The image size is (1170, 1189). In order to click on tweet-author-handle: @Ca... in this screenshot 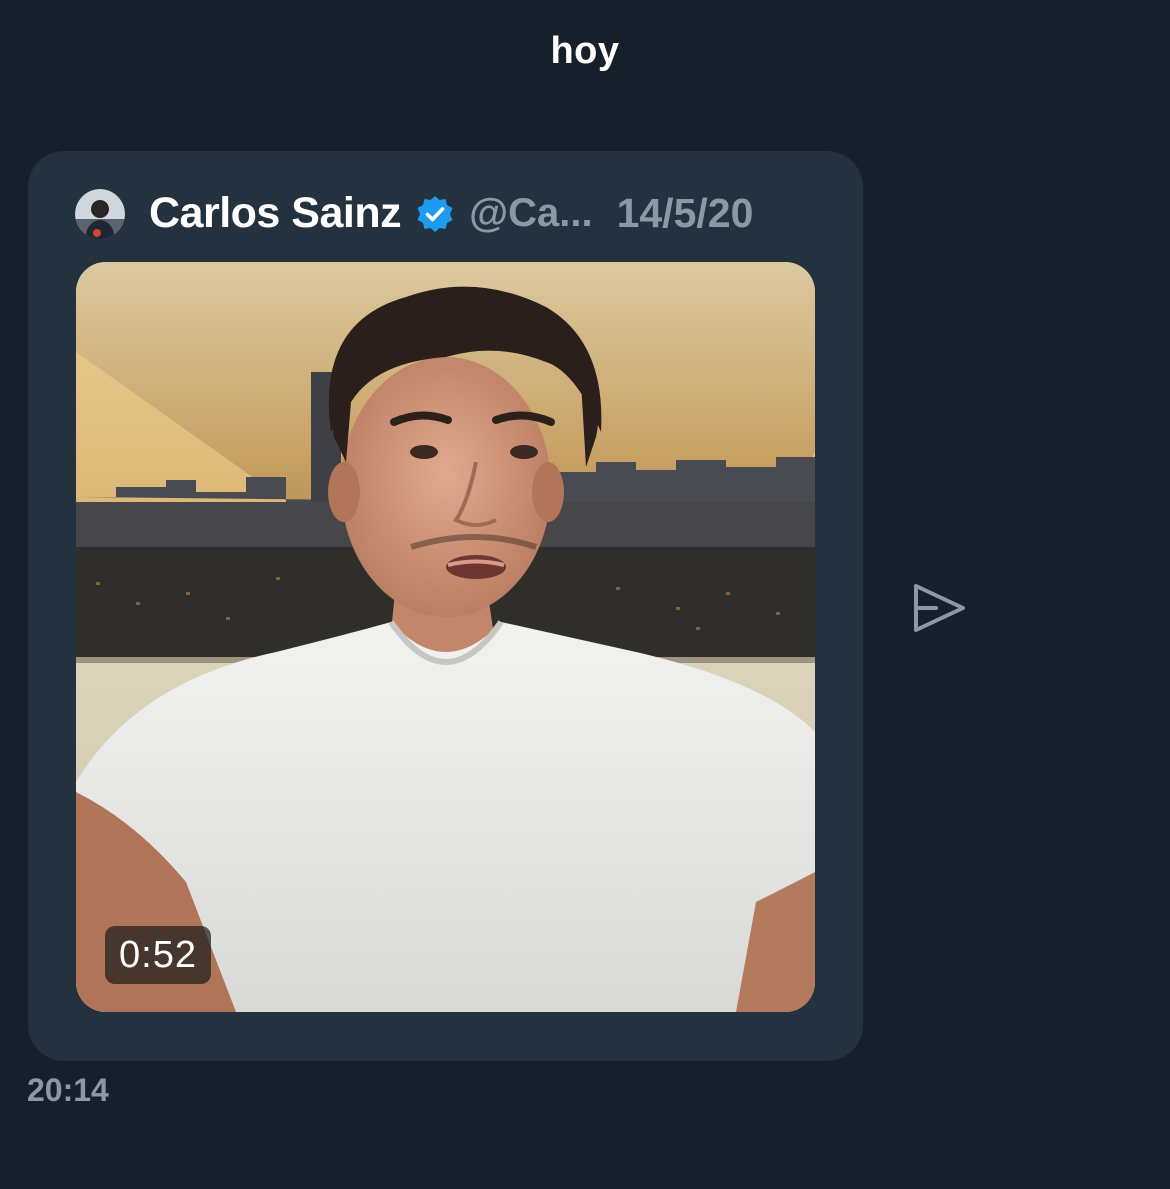, I will do `click(531, 213)`.